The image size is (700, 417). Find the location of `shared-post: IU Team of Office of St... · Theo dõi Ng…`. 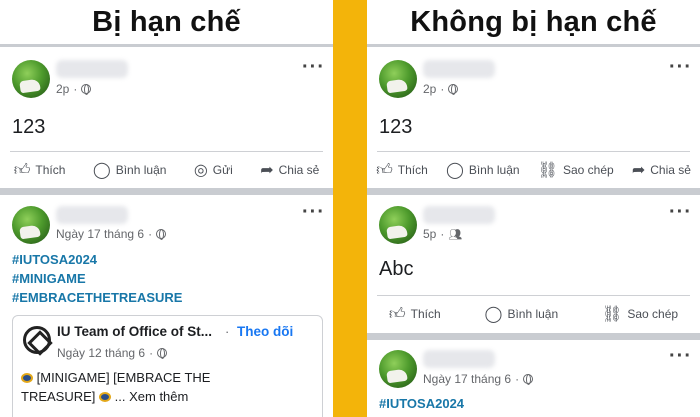

shared-post: IU Team of Office of St... · Theo dõi Ng… is located at coordinates (167, 366).